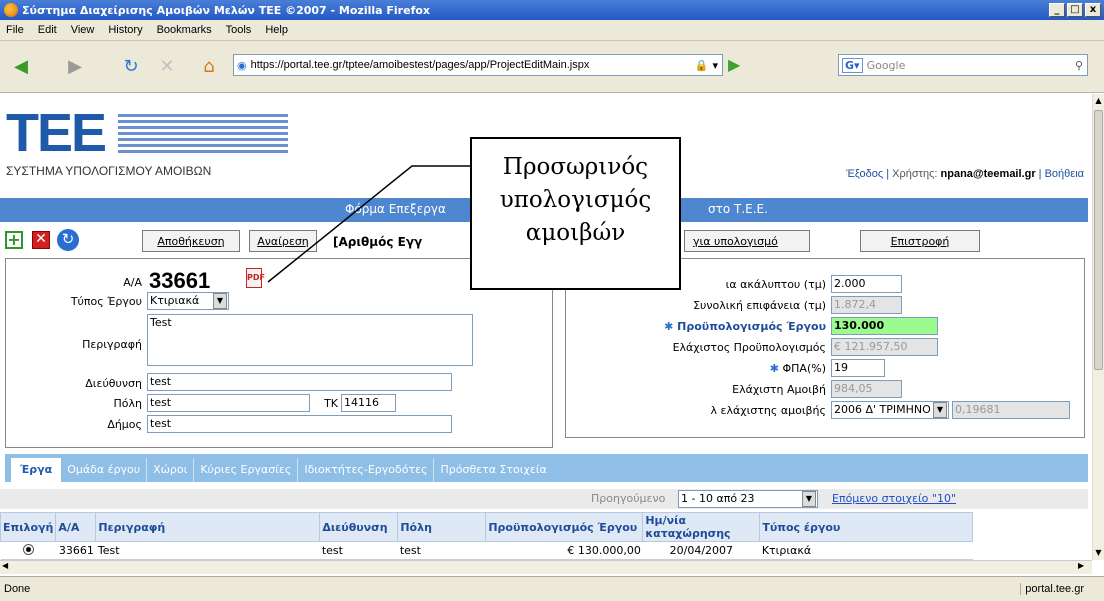 This screenshot has width=1104, height=601. Describe the element at coordinates (1098, 240) in the screenshot. I see `scroll-thumb` at that location.